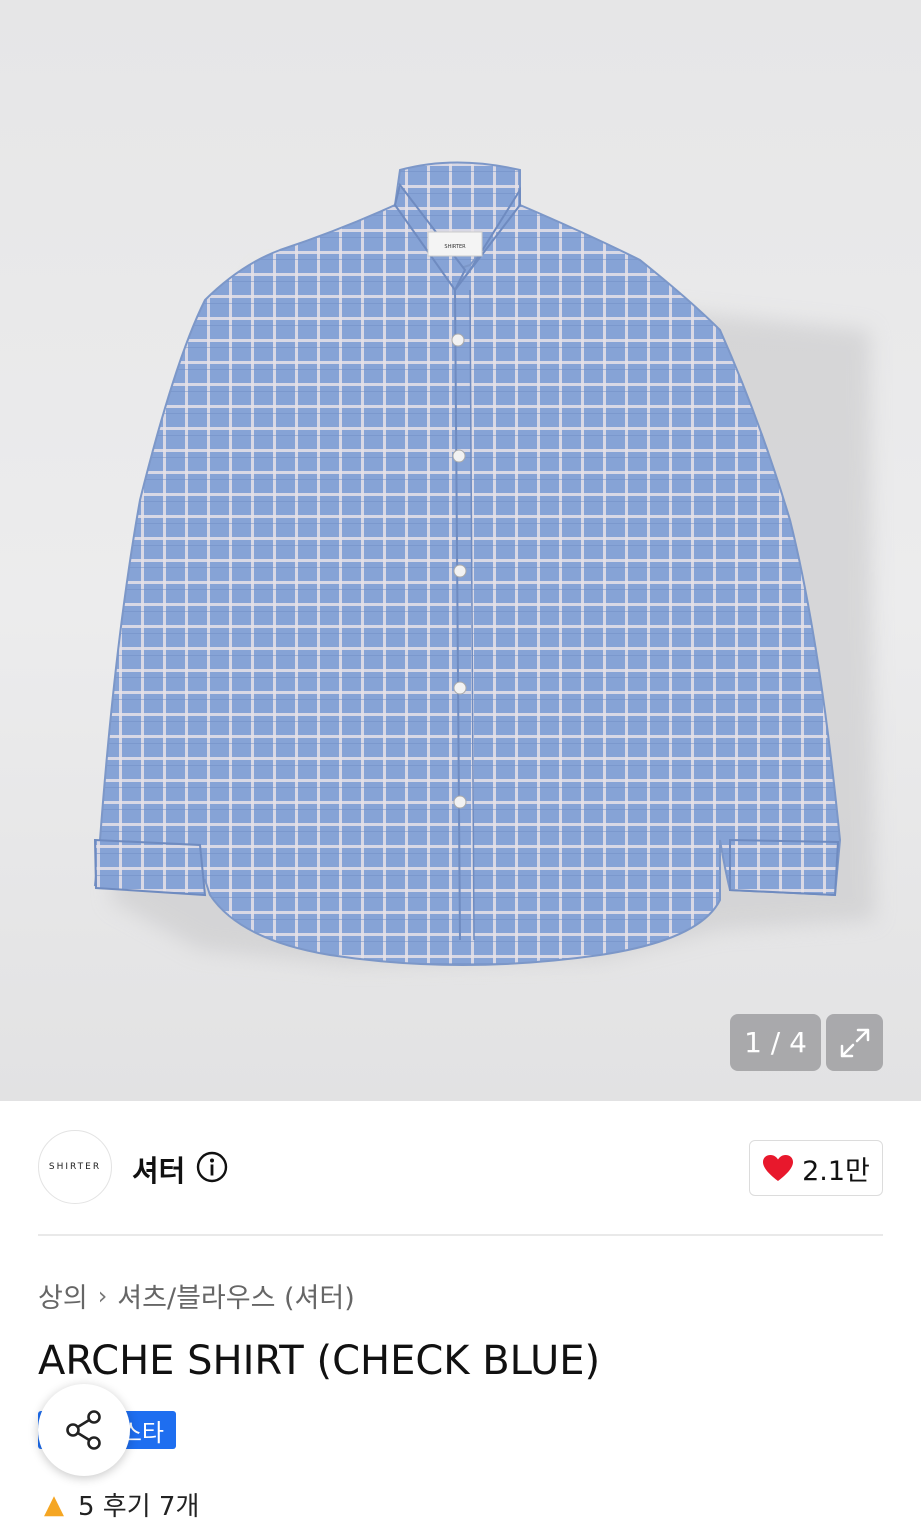 The height and width of the screenshot is (1523, 921). Describe the element at coordinates (212, 1167) in the screenshot. I see `info-icon` at that location.